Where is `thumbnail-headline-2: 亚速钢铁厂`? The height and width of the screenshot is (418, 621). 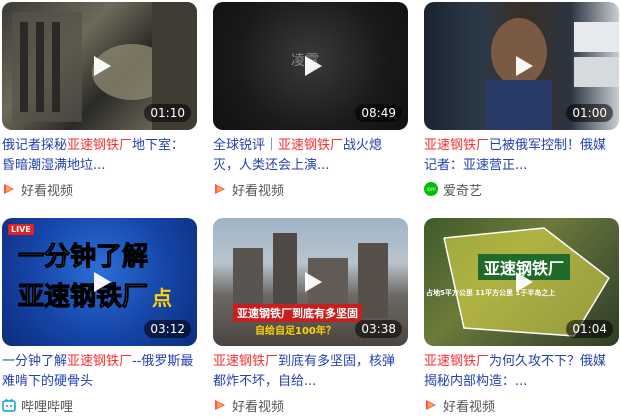
thumbnail-headline-2: 亚速钢铁厂 is located at coordinates (83, 297).